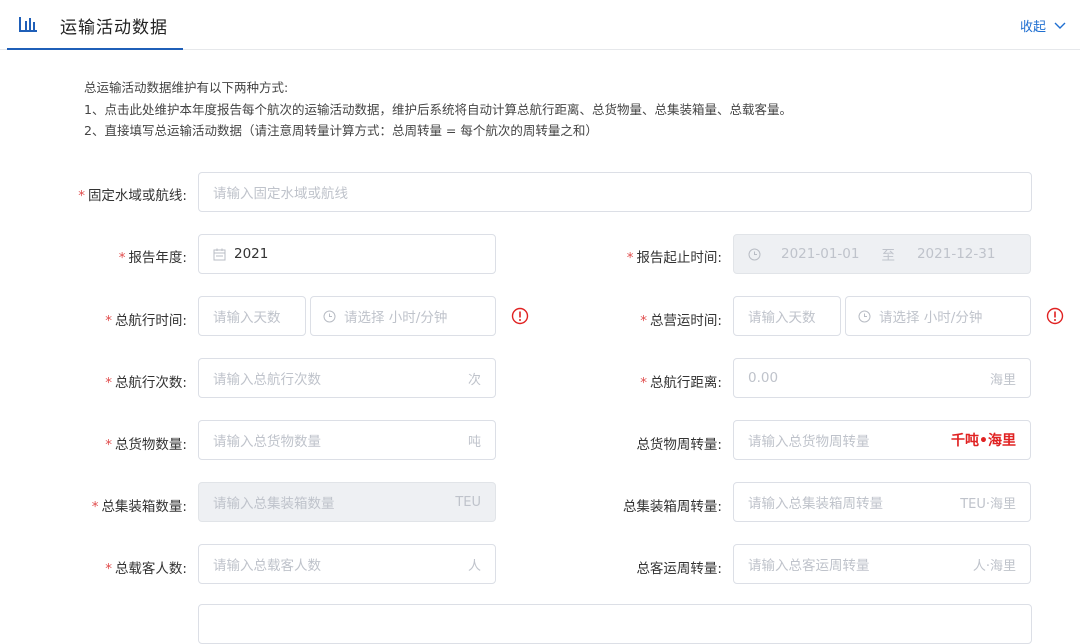 This screenshot has width=1080, height=644. I want to click on operate-time-picker: 请选择 小时/分钟, so click(938, 316).